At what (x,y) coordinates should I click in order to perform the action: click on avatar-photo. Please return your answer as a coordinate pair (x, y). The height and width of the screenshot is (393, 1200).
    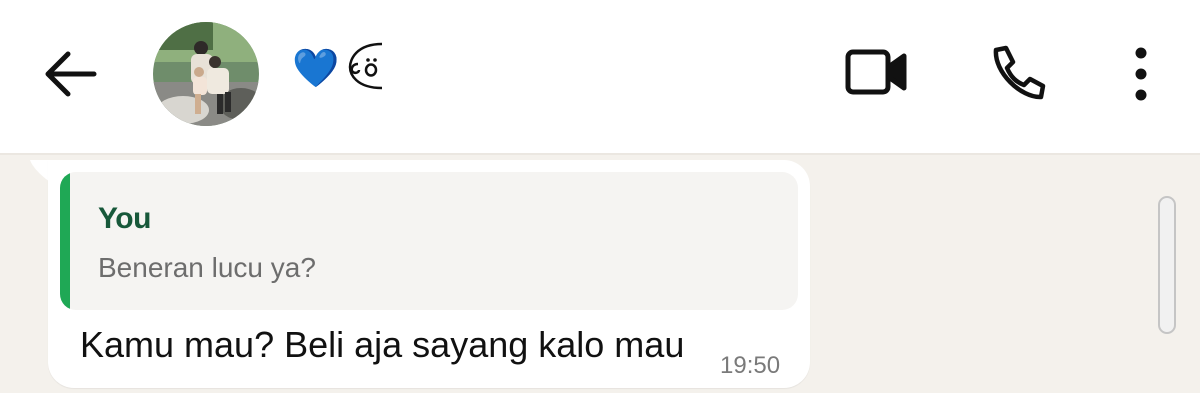
    Looking at the image, I should click on (206, 74).